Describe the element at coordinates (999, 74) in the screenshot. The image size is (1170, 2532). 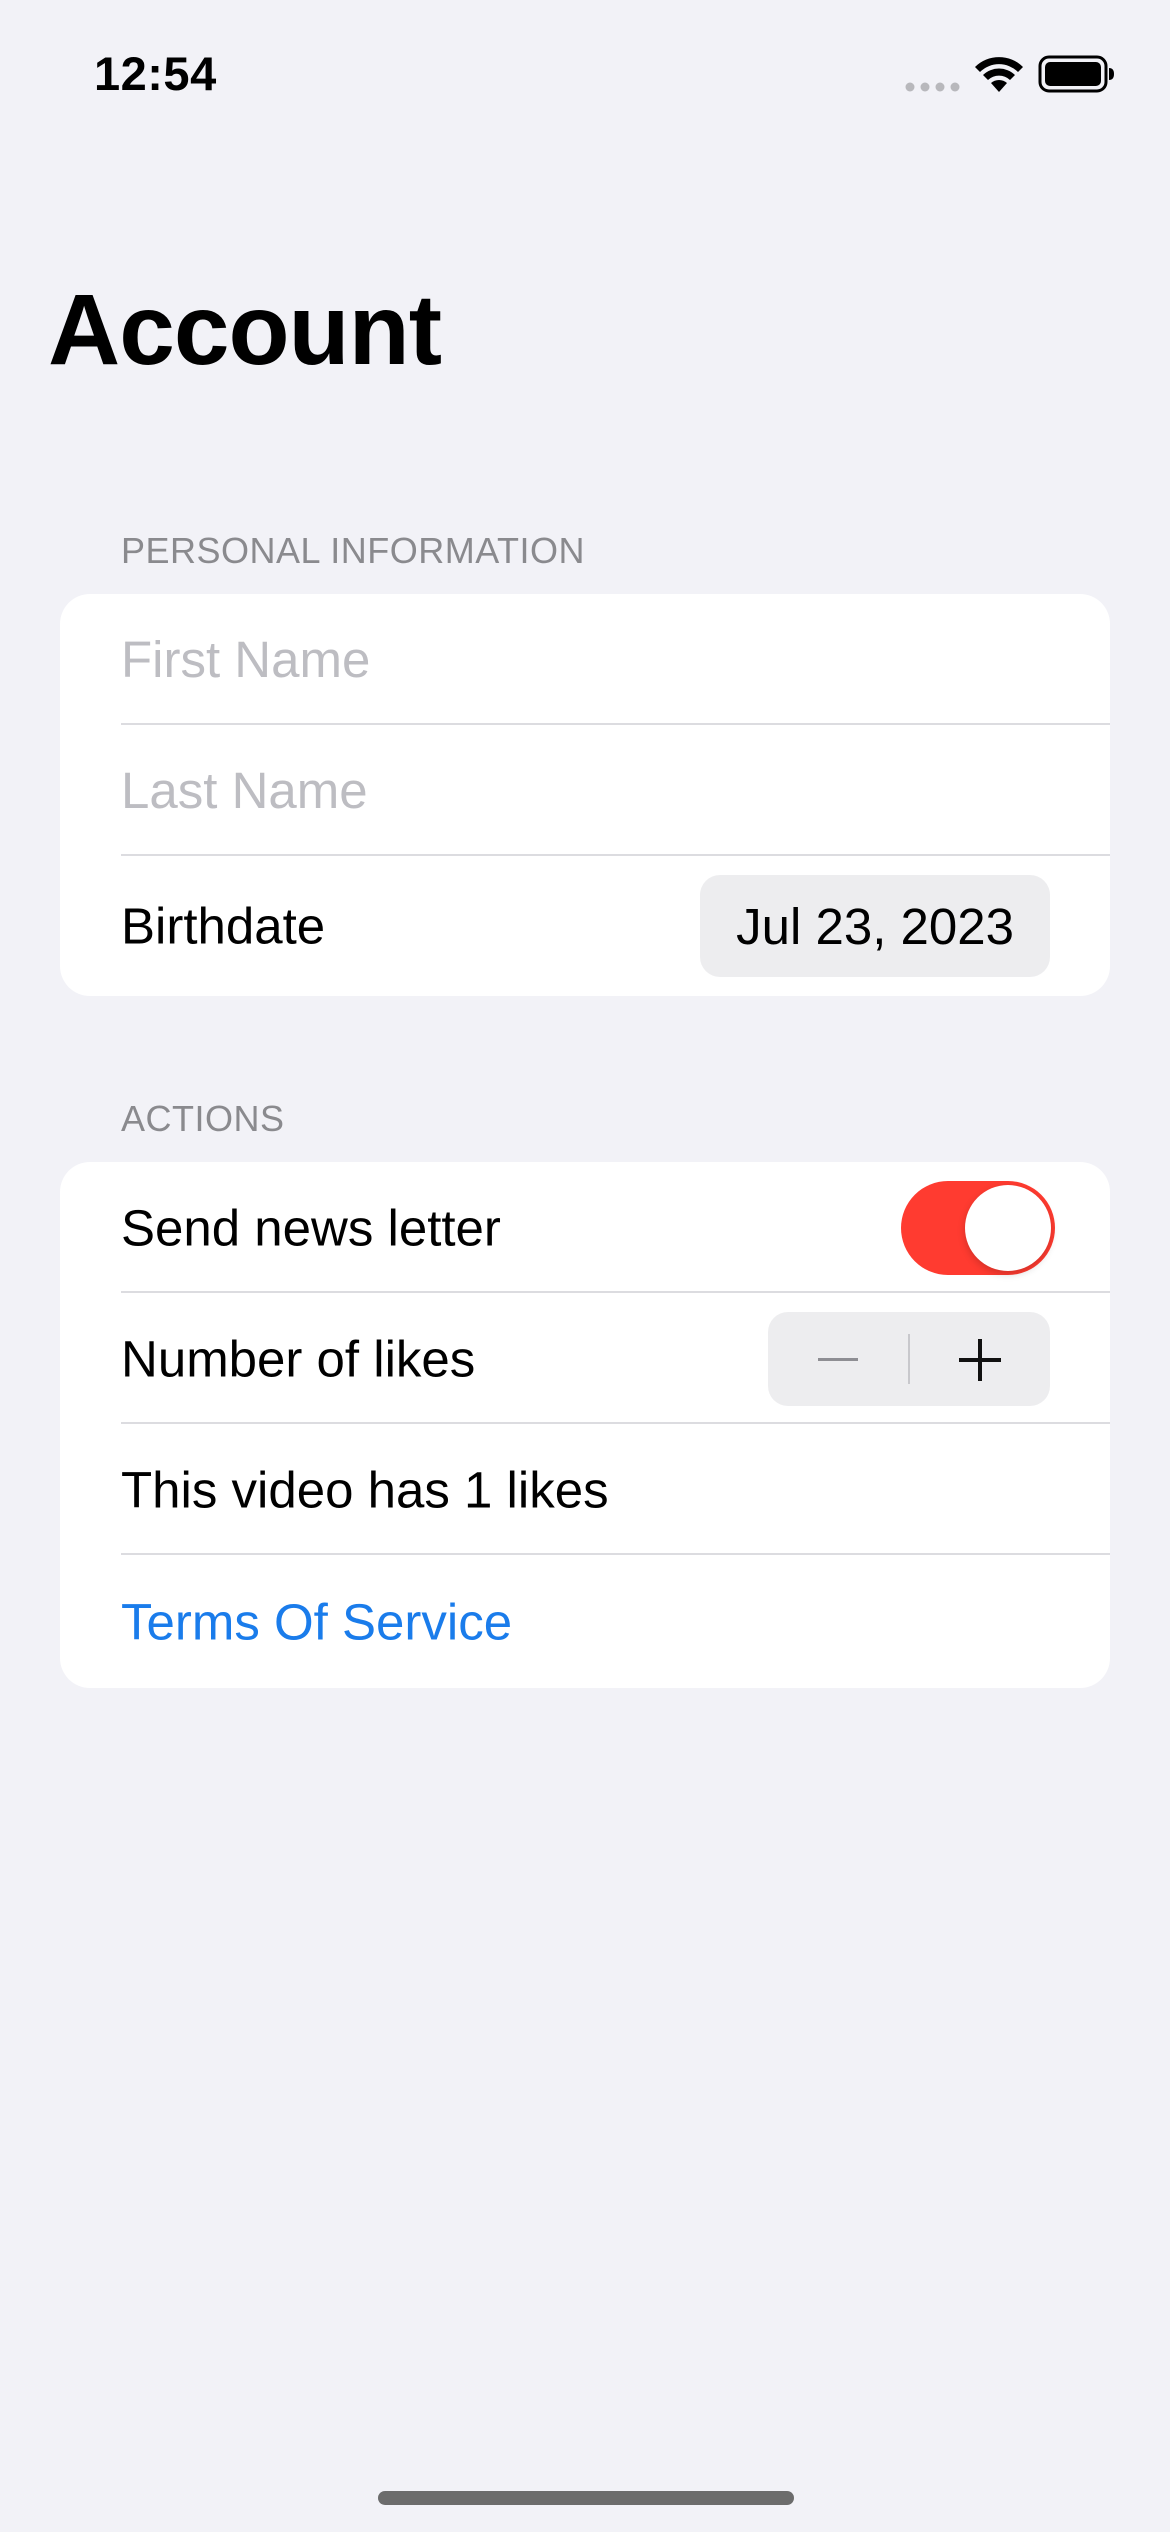
I see `wifi-icon` at that location.